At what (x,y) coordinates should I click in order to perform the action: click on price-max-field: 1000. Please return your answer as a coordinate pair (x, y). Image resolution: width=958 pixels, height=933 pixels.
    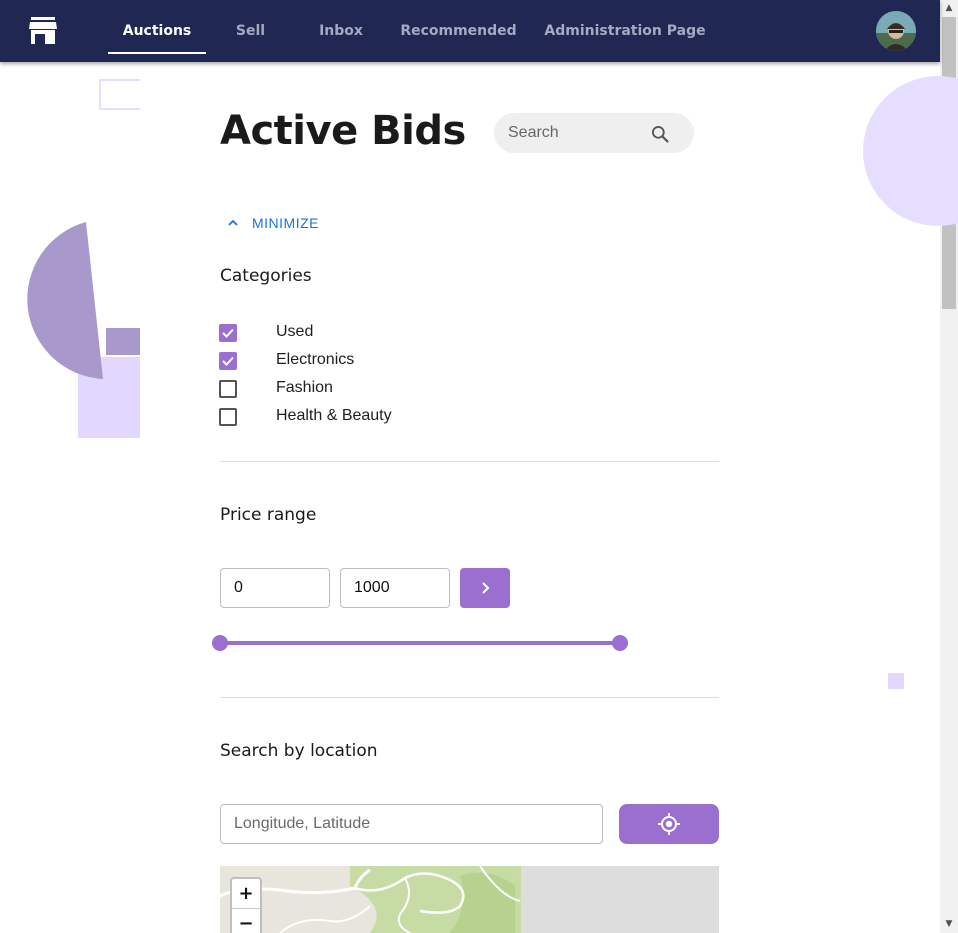
    Looking at the image, I should click on (395, 588).